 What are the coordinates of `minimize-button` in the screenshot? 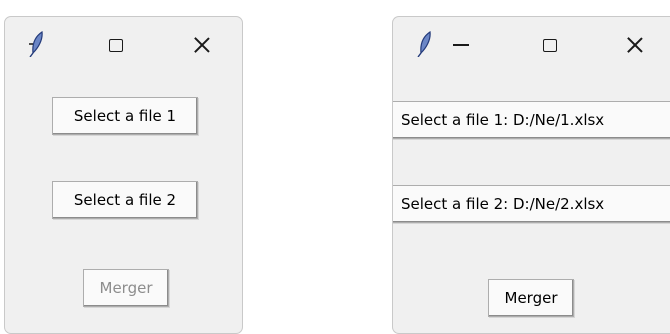 It's located at (461, 45).